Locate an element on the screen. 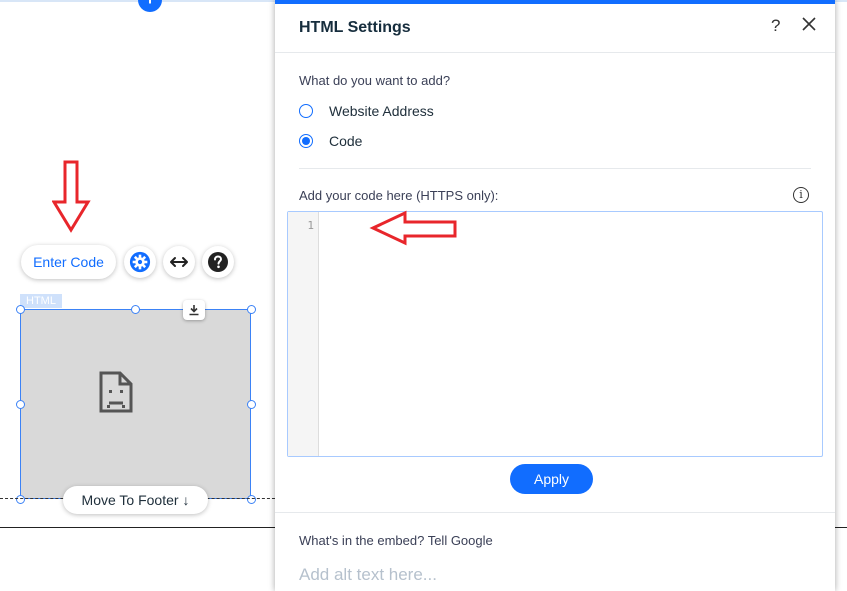  radio-website-address is located at coordinates (306, 111).